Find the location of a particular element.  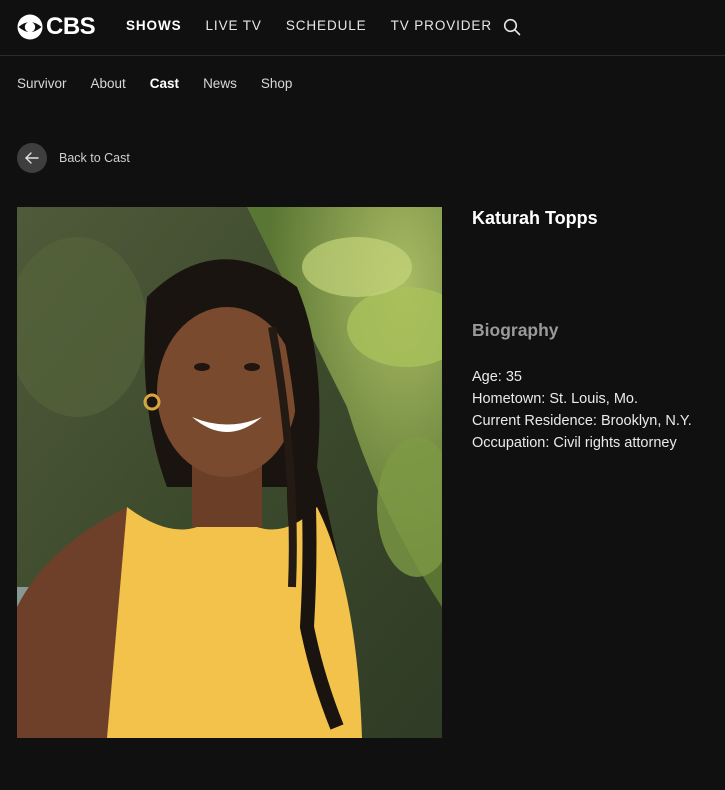

top-navigation-bar: CBS SHOWS LIVE TV SCHEDULE TV PROVIDER is located at coordinates (362, 28).